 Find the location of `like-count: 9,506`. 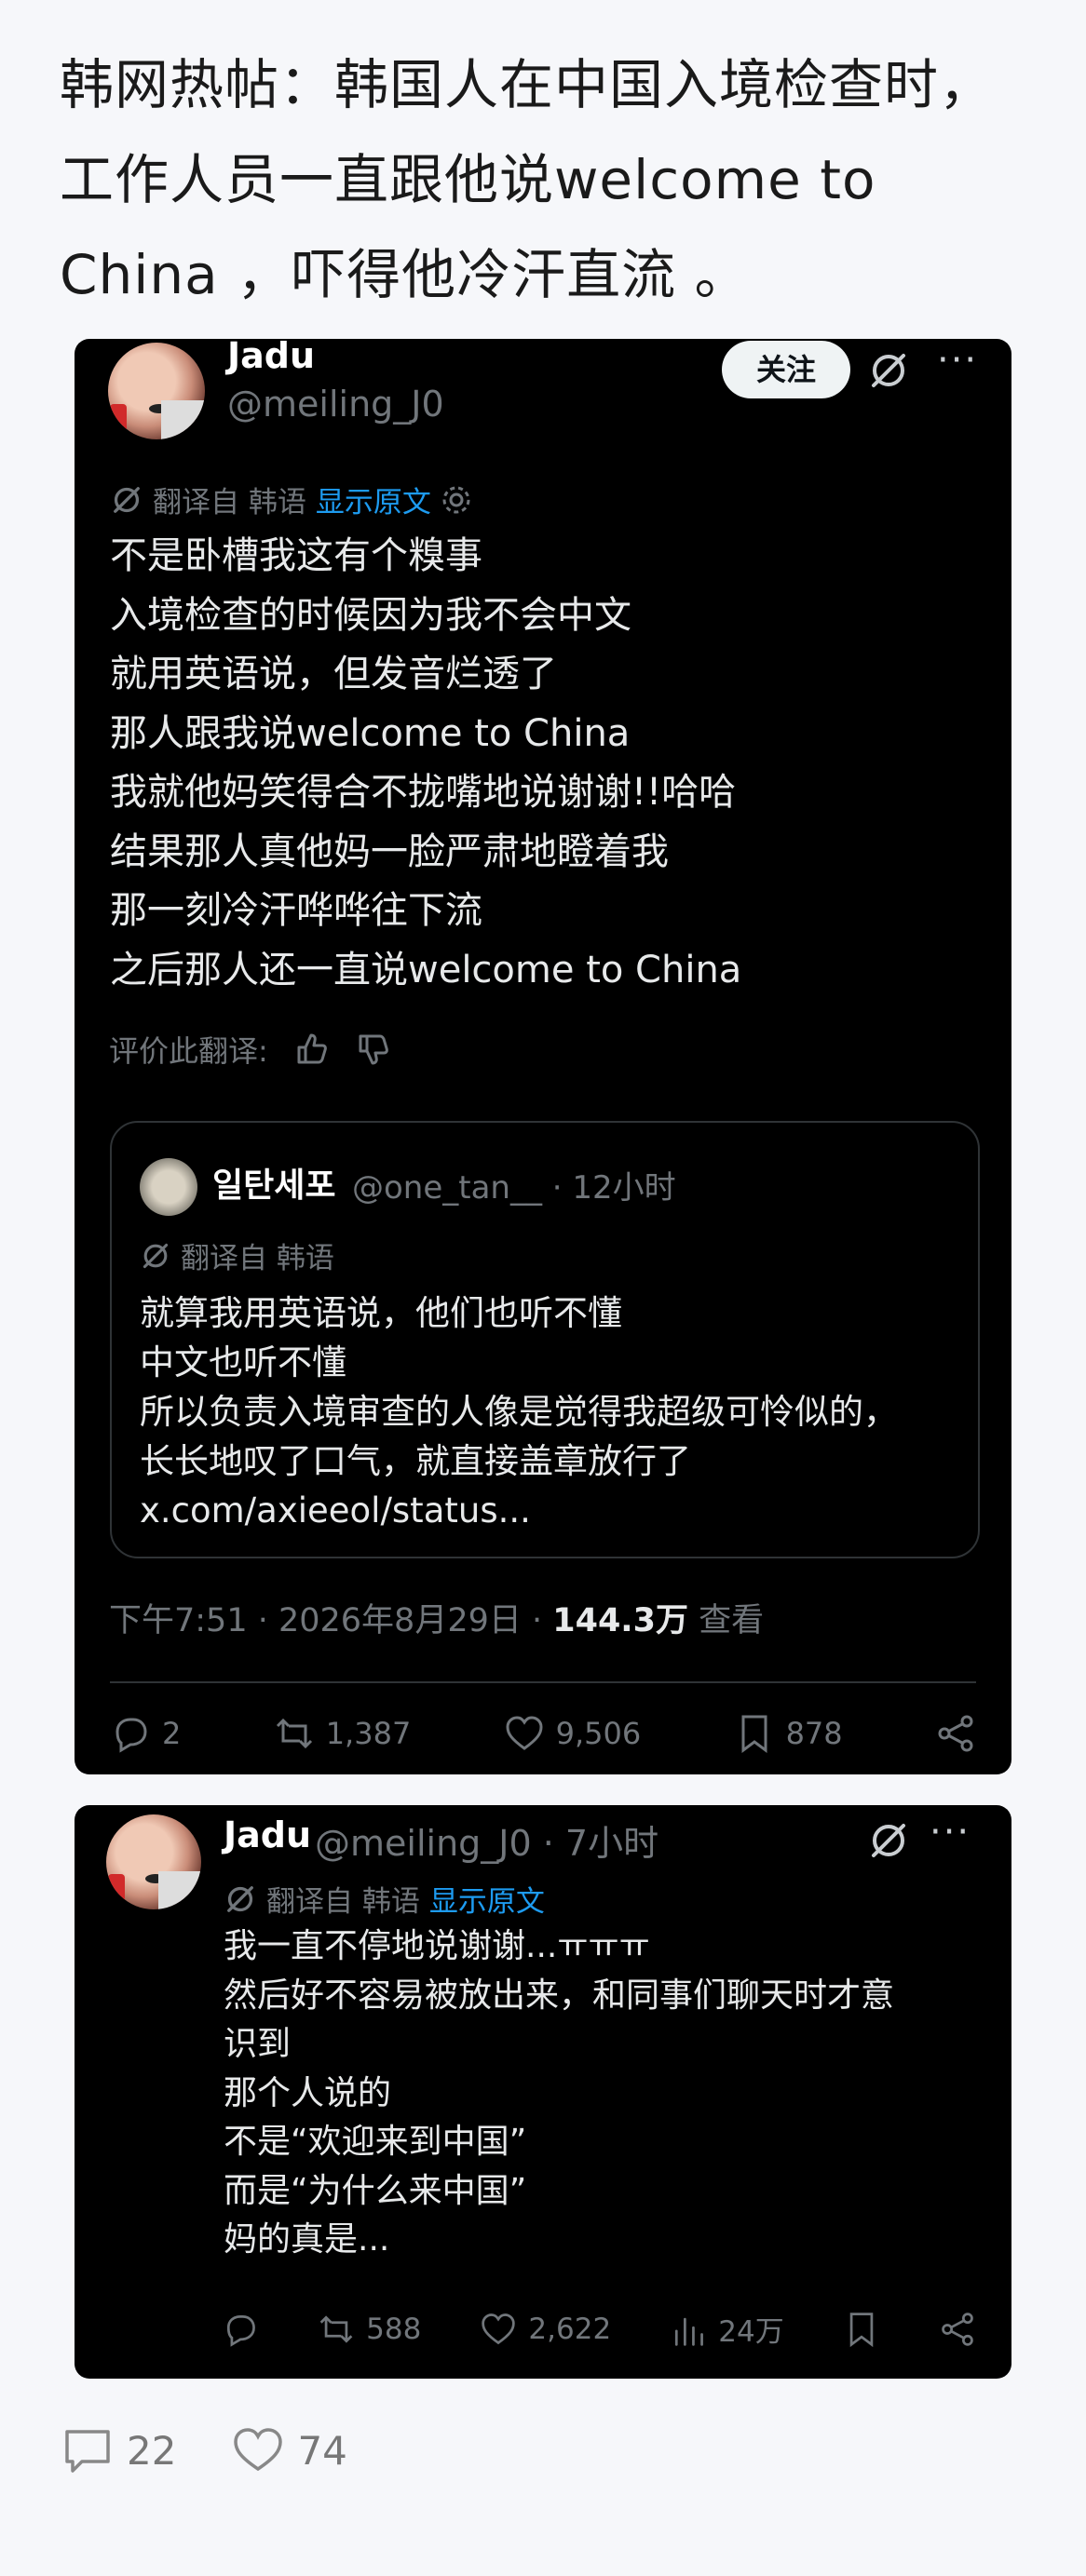

like-count: 9,506 is located at coordinates (599, 1733).